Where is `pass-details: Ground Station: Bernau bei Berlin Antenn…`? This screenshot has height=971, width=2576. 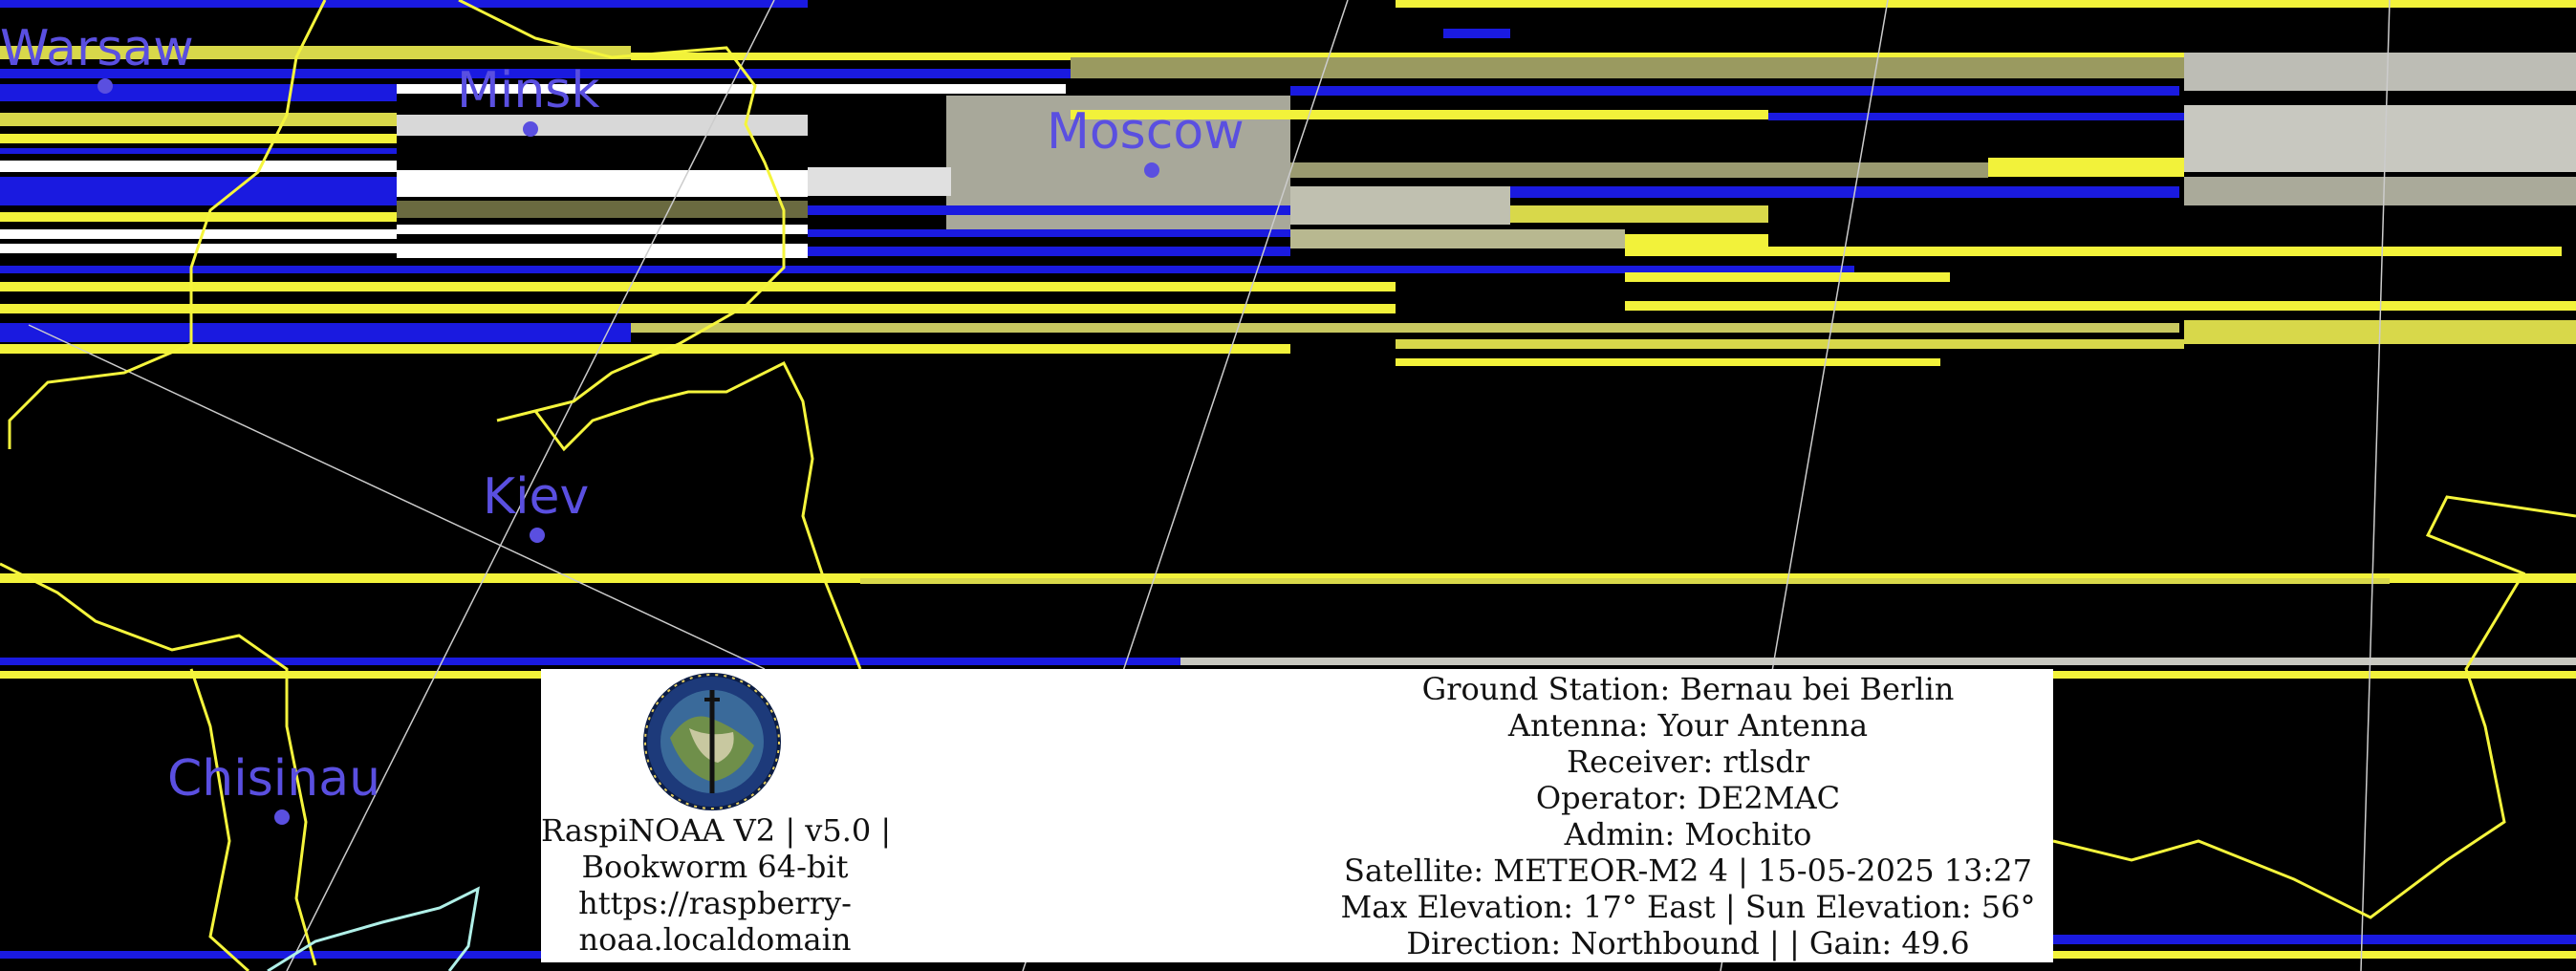 pass-details: Ground Station: Bernau bei Berlin Antenn… is located at coordinates (1688, 816).